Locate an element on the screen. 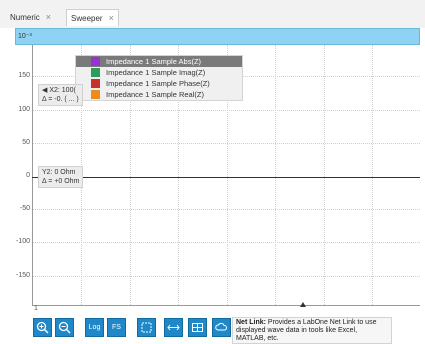 This screenshot has height=344, width=425. y-axis-exponent: 10⁻³ is located at coordinates (25, 36).